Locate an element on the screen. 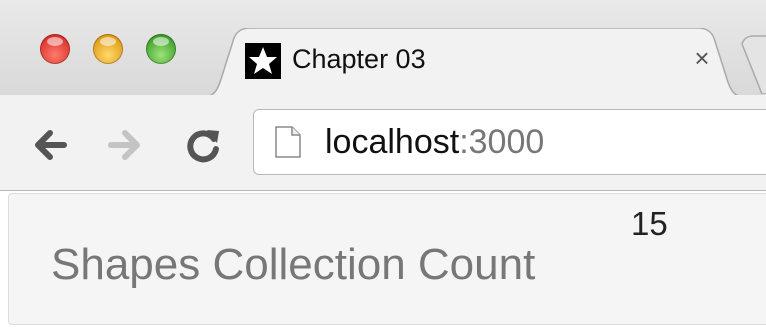 The width and height of the screenshot is (766, 328). url-port: :3000 is located at coordinates (502, 142).